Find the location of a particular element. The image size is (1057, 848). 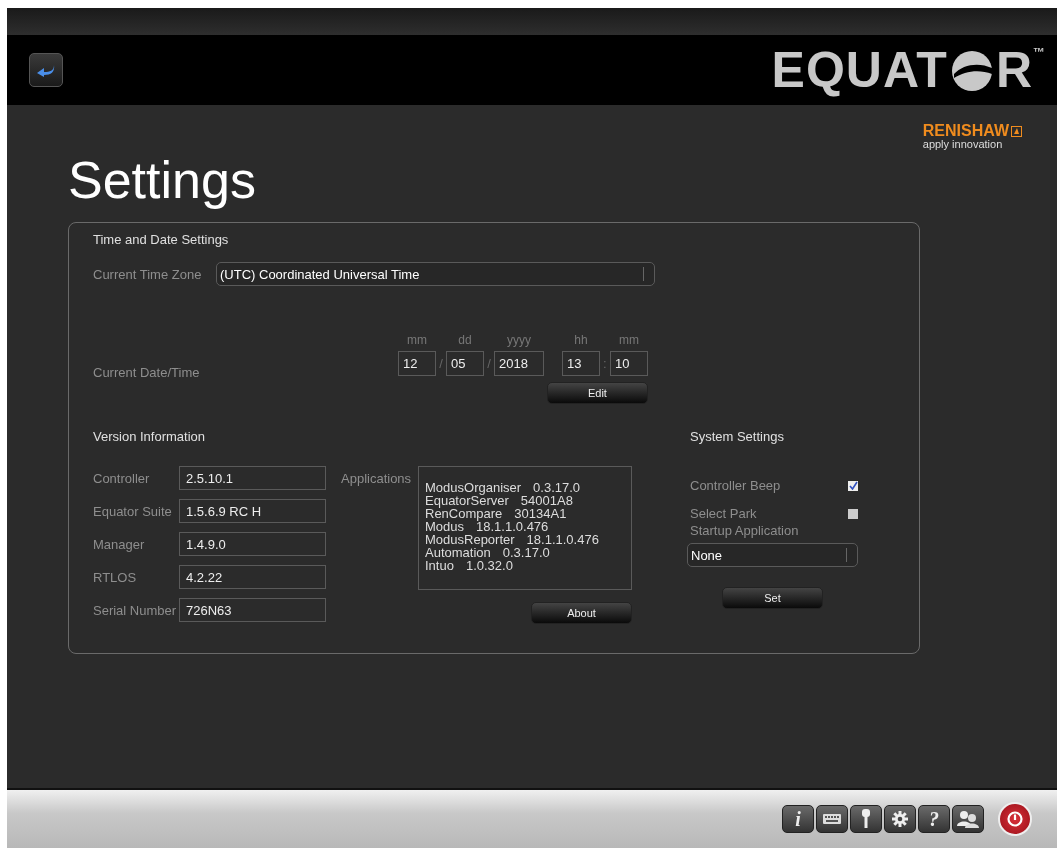

app-name: RenCompare is located at coordinates (464, 513).